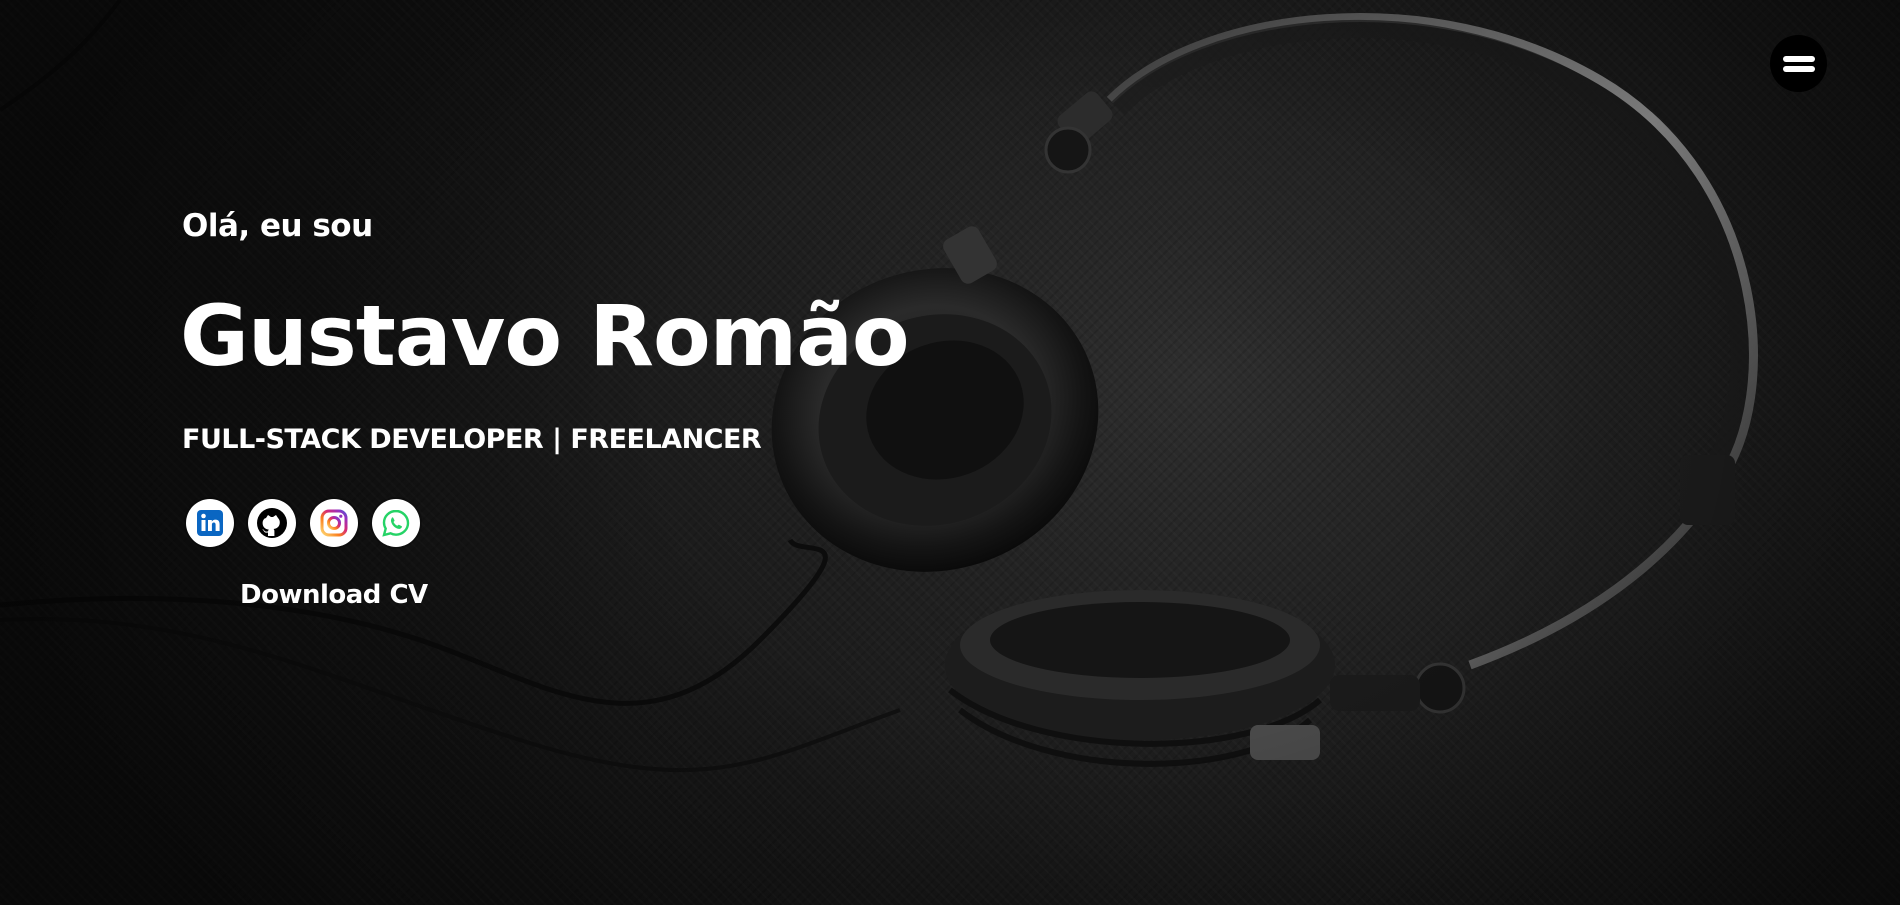 The image size is (1900, 905). What do you see at coordinates (334, 595) in the screenshot?
I see `download-cv-button: Download CV` at bounding box center [334, 595].